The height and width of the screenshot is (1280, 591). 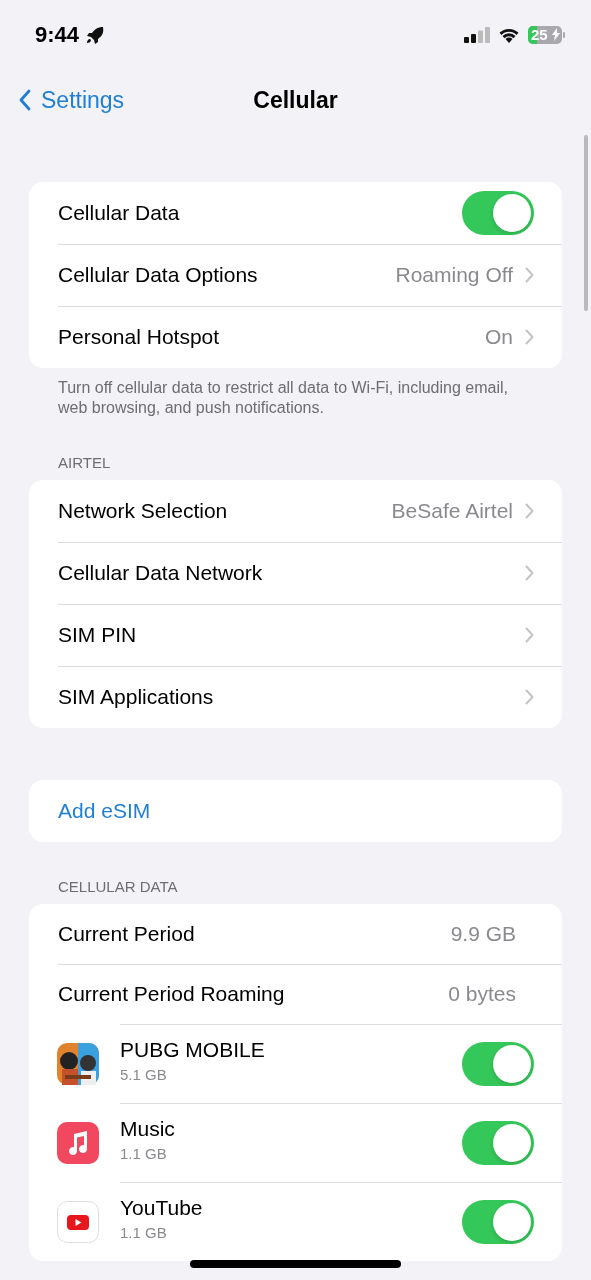 What do you see at coordinates (84, 463) in the screenshot?
I see `section-header: AIRTEL` at bounding box center [84, 463].